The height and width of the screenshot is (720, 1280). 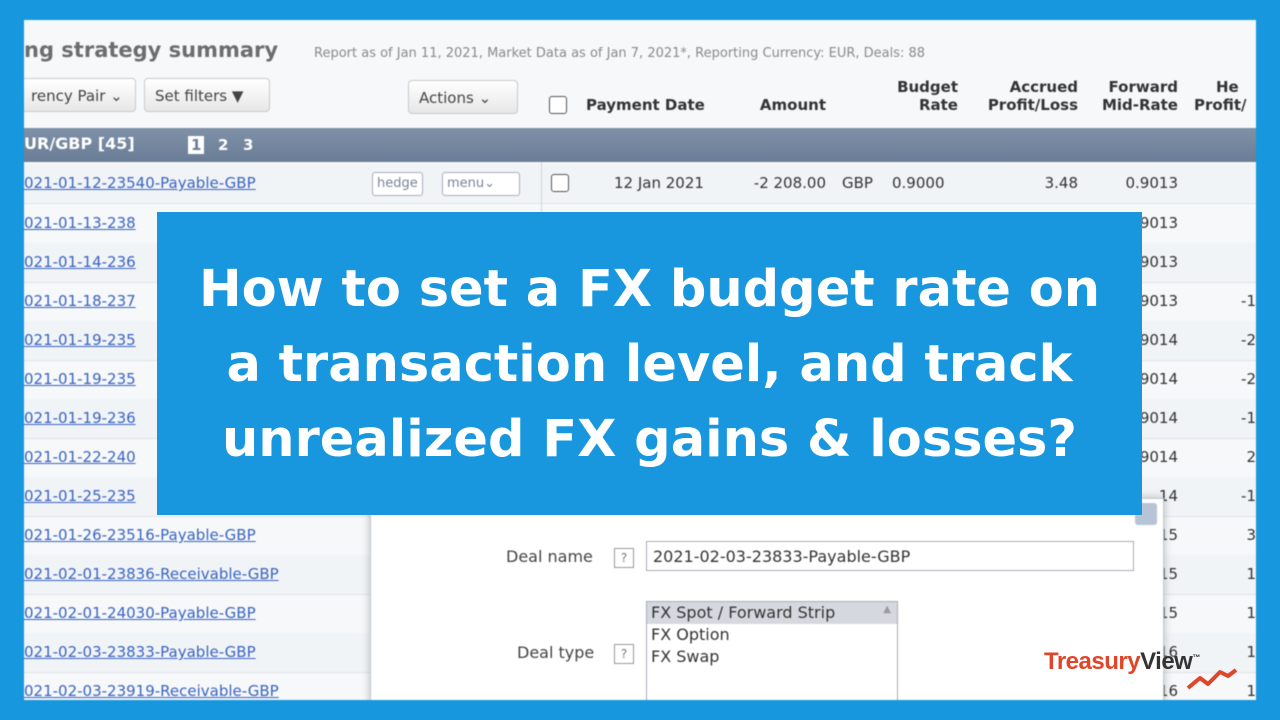 I want to click on deal-name-label: Deal name, so click(x=549, y=556).